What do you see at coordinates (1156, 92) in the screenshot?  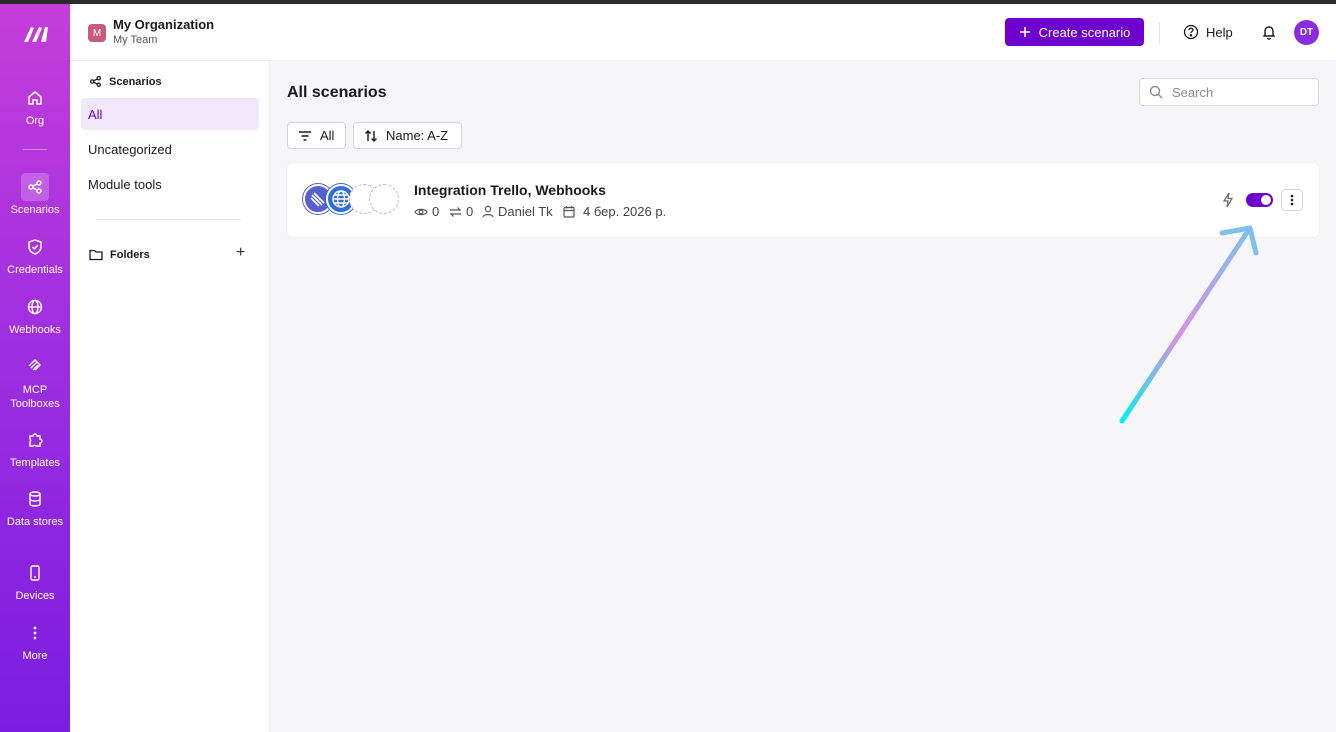 I see `search-icon` at bounding box center [1156, 92].